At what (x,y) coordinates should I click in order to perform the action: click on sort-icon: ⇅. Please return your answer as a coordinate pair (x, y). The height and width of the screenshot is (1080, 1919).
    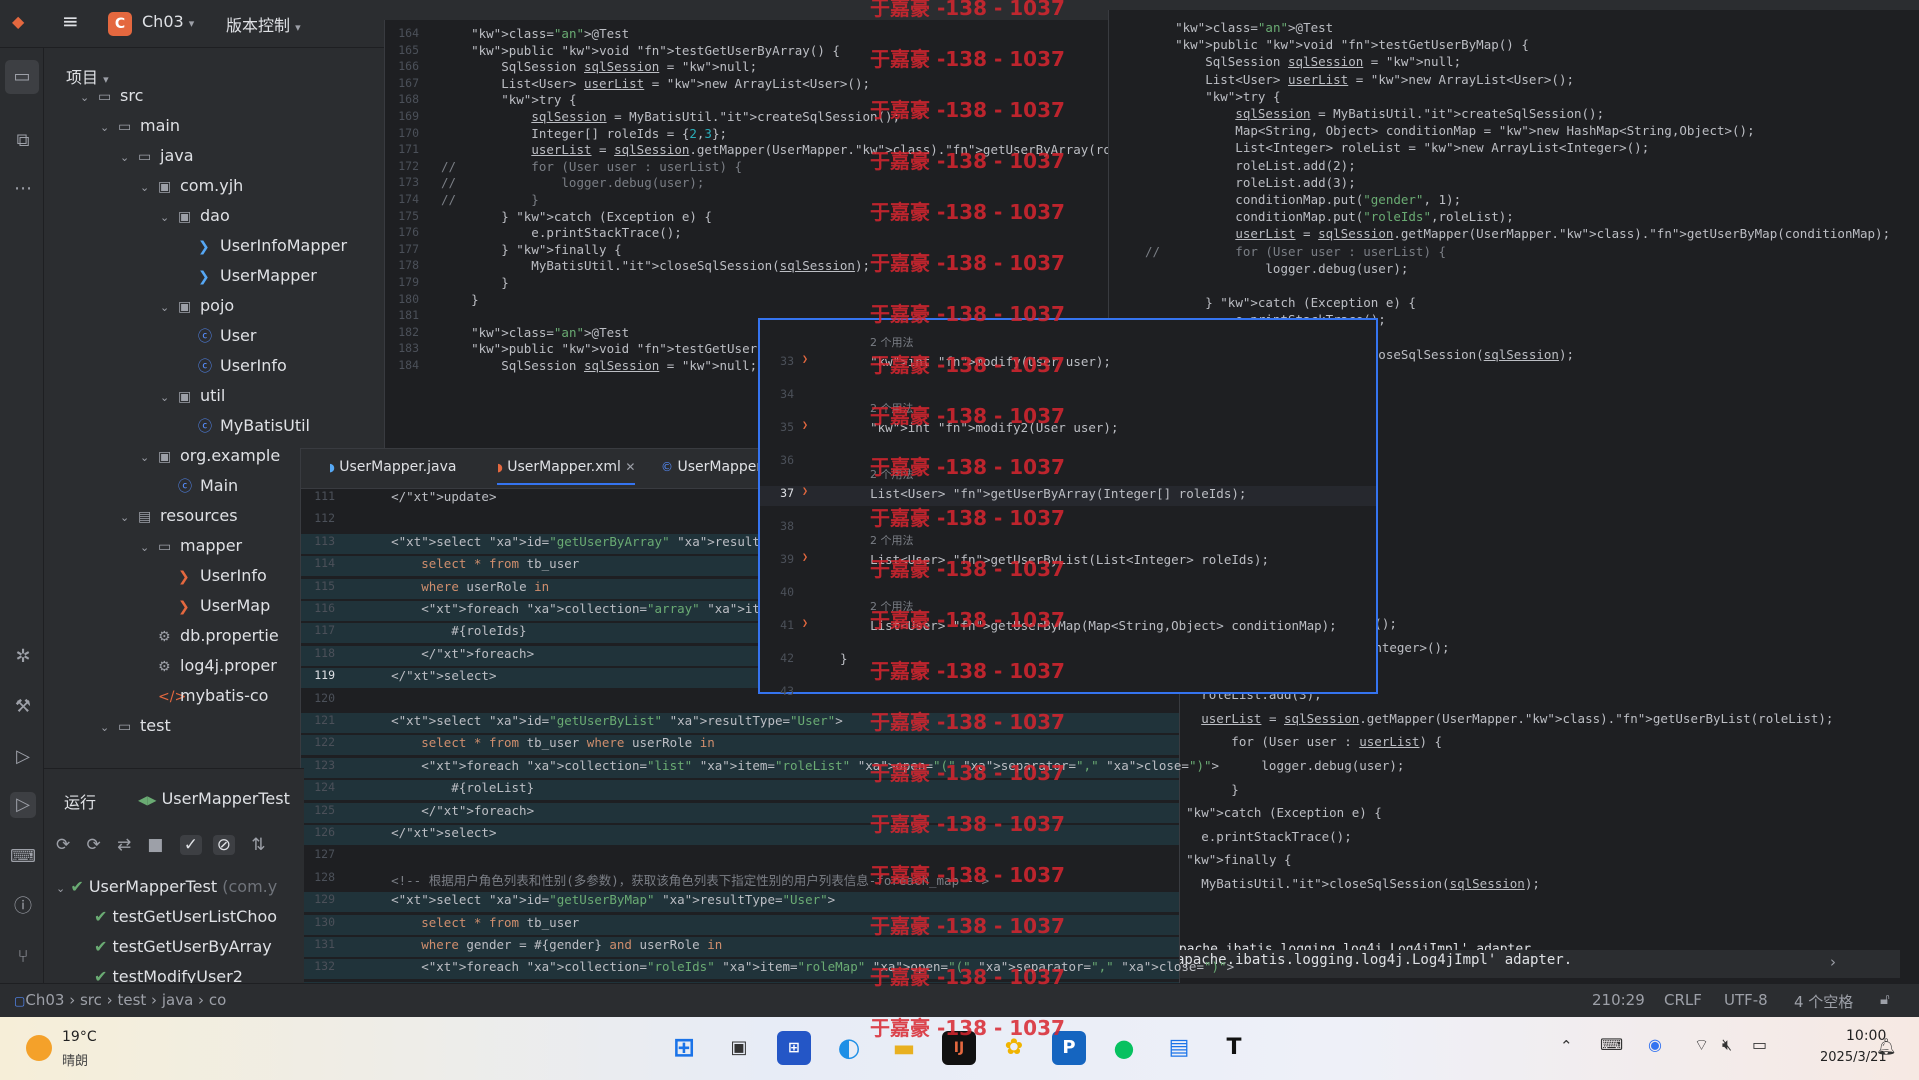
    Looking at the image, I should click on (258, 845).